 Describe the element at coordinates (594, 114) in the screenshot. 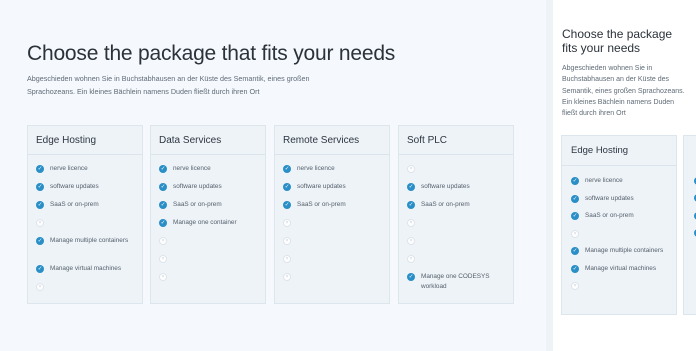

I see `mobile-subtitle-line: fließt durch ihren Ort` at that location.